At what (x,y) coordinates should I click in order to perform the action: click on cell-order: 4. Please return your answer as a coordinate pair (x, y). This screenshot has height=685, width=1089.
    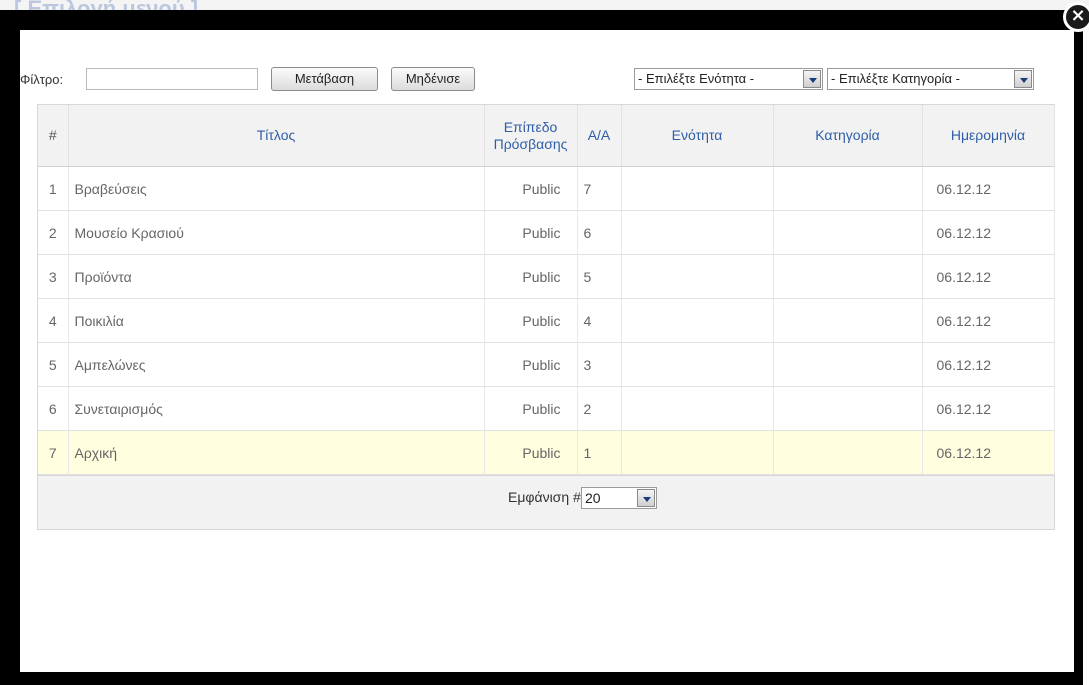
    Looking at the image, I should click on (599, 320).